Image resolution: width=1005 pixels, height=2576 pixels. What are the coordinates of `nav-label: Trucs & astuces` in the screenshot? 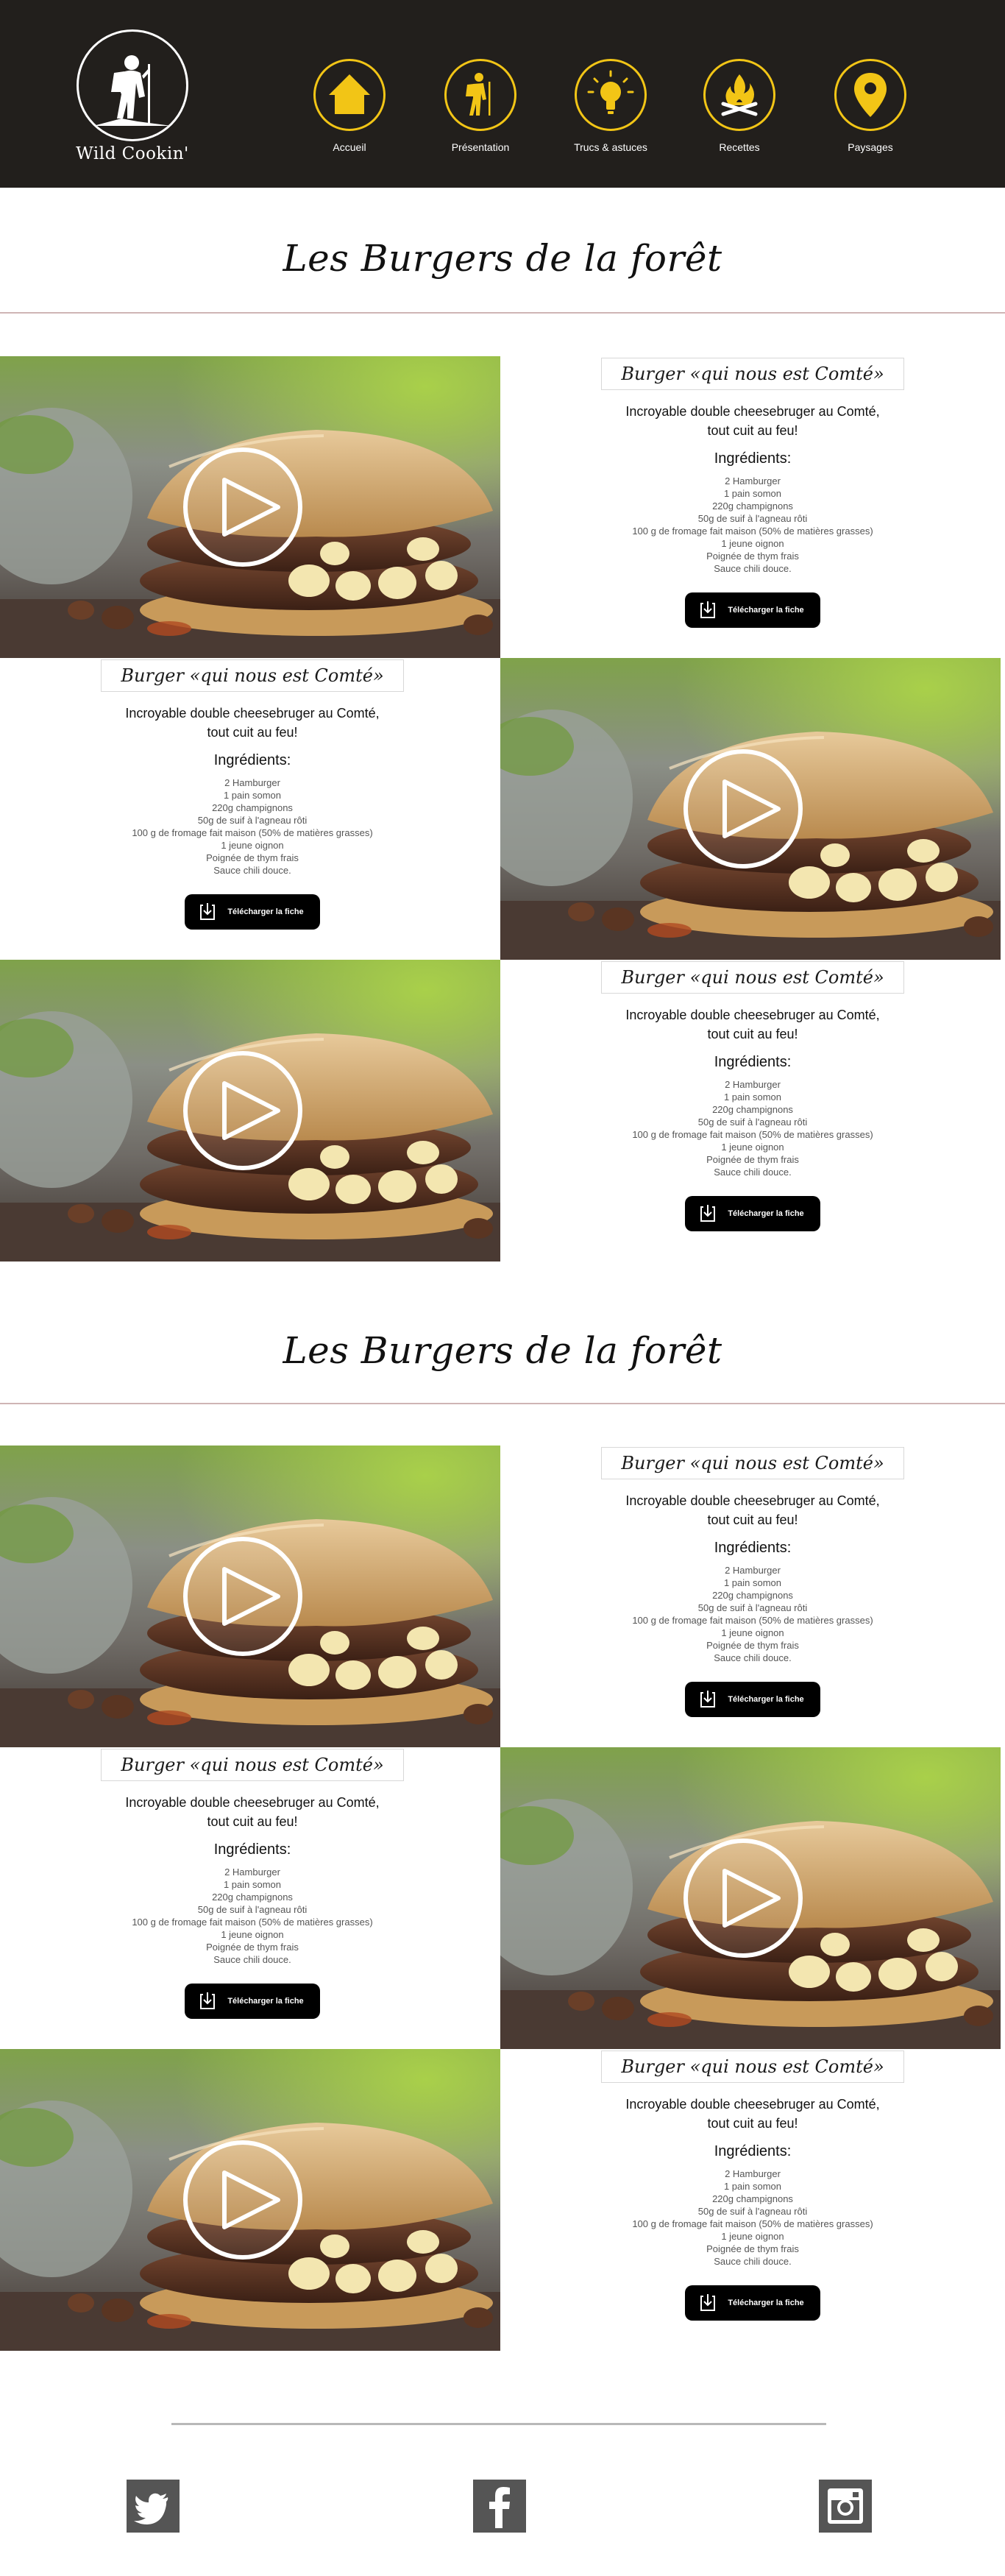 It's located at (610, 147).